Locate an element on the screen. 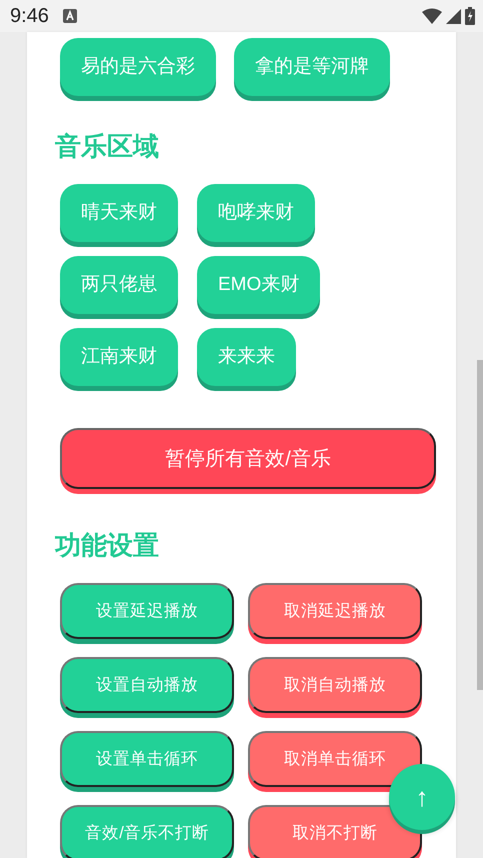  status-time: 9:46 is located at coordinates (29, 16).